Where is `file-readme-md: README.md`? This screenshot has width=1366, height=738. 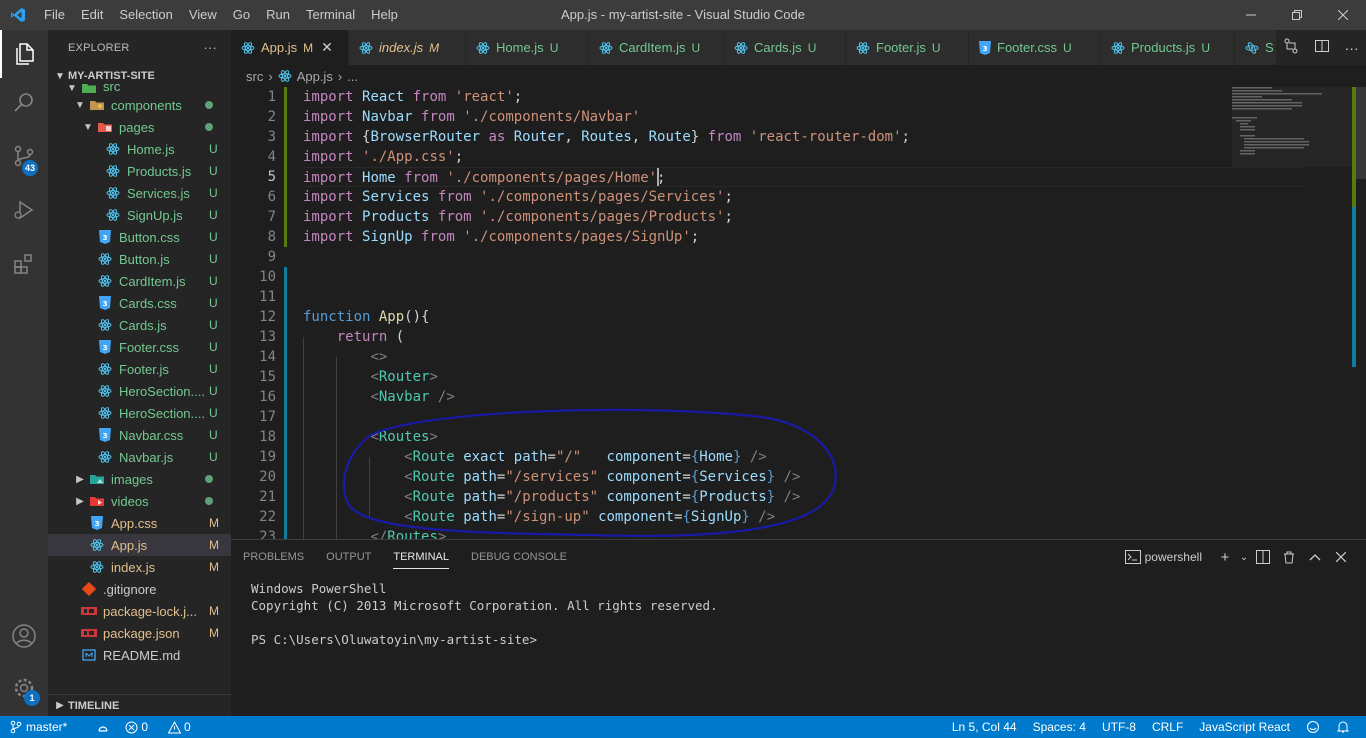
file-readme-md: README.md is located at coordinates (139, 655).